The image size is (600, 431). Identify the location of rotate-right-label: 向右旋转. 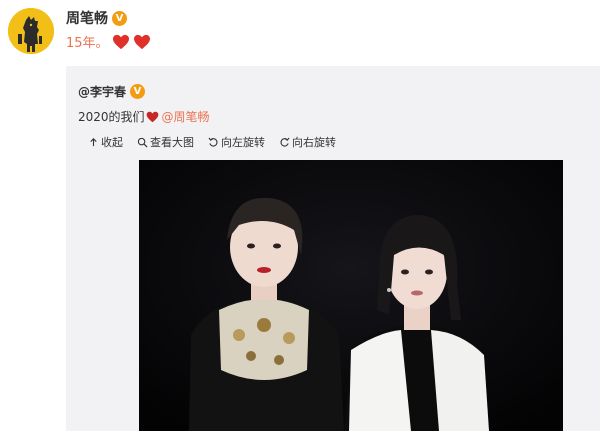
(314, 142).